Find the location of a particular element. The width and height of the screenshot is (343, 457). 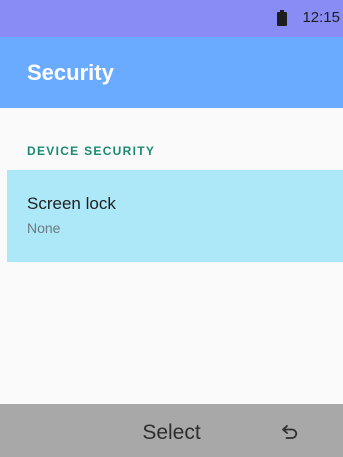

status-bar: 12:15 is located at coordinates (171, 18).